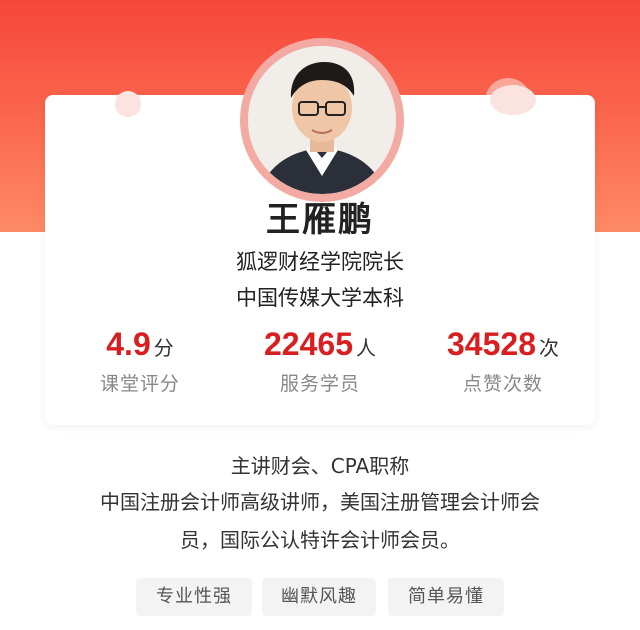 Image resolution: width=640 pixels, height=630 pixels. I want to click on stat-label: 课堂评分, so click(139, 384).